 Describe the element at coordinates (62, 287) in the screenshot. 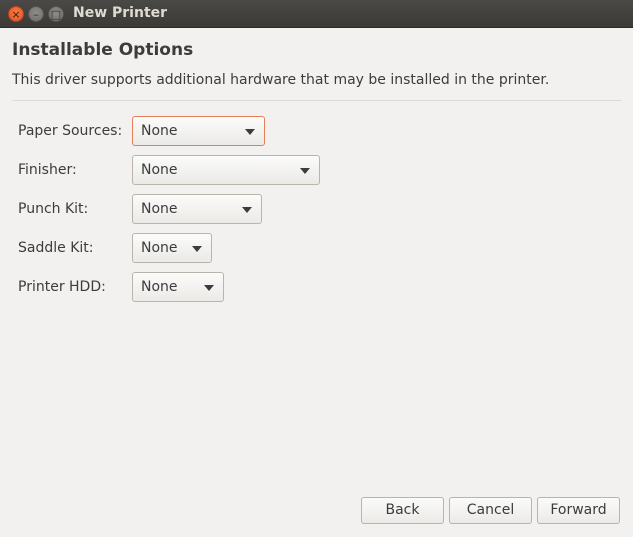

I see `printer-hdd-label: Printer HDD:` at that location.